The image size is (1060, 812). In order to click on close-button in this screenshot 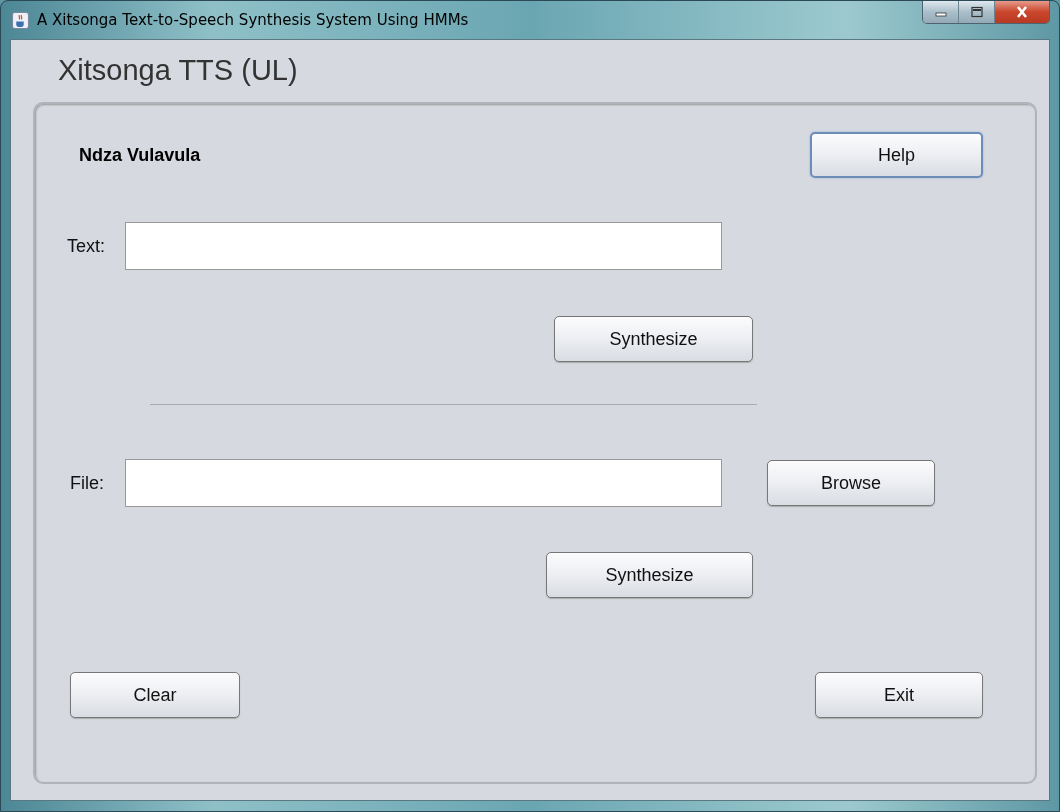, I will do `click(1022, 12)`.